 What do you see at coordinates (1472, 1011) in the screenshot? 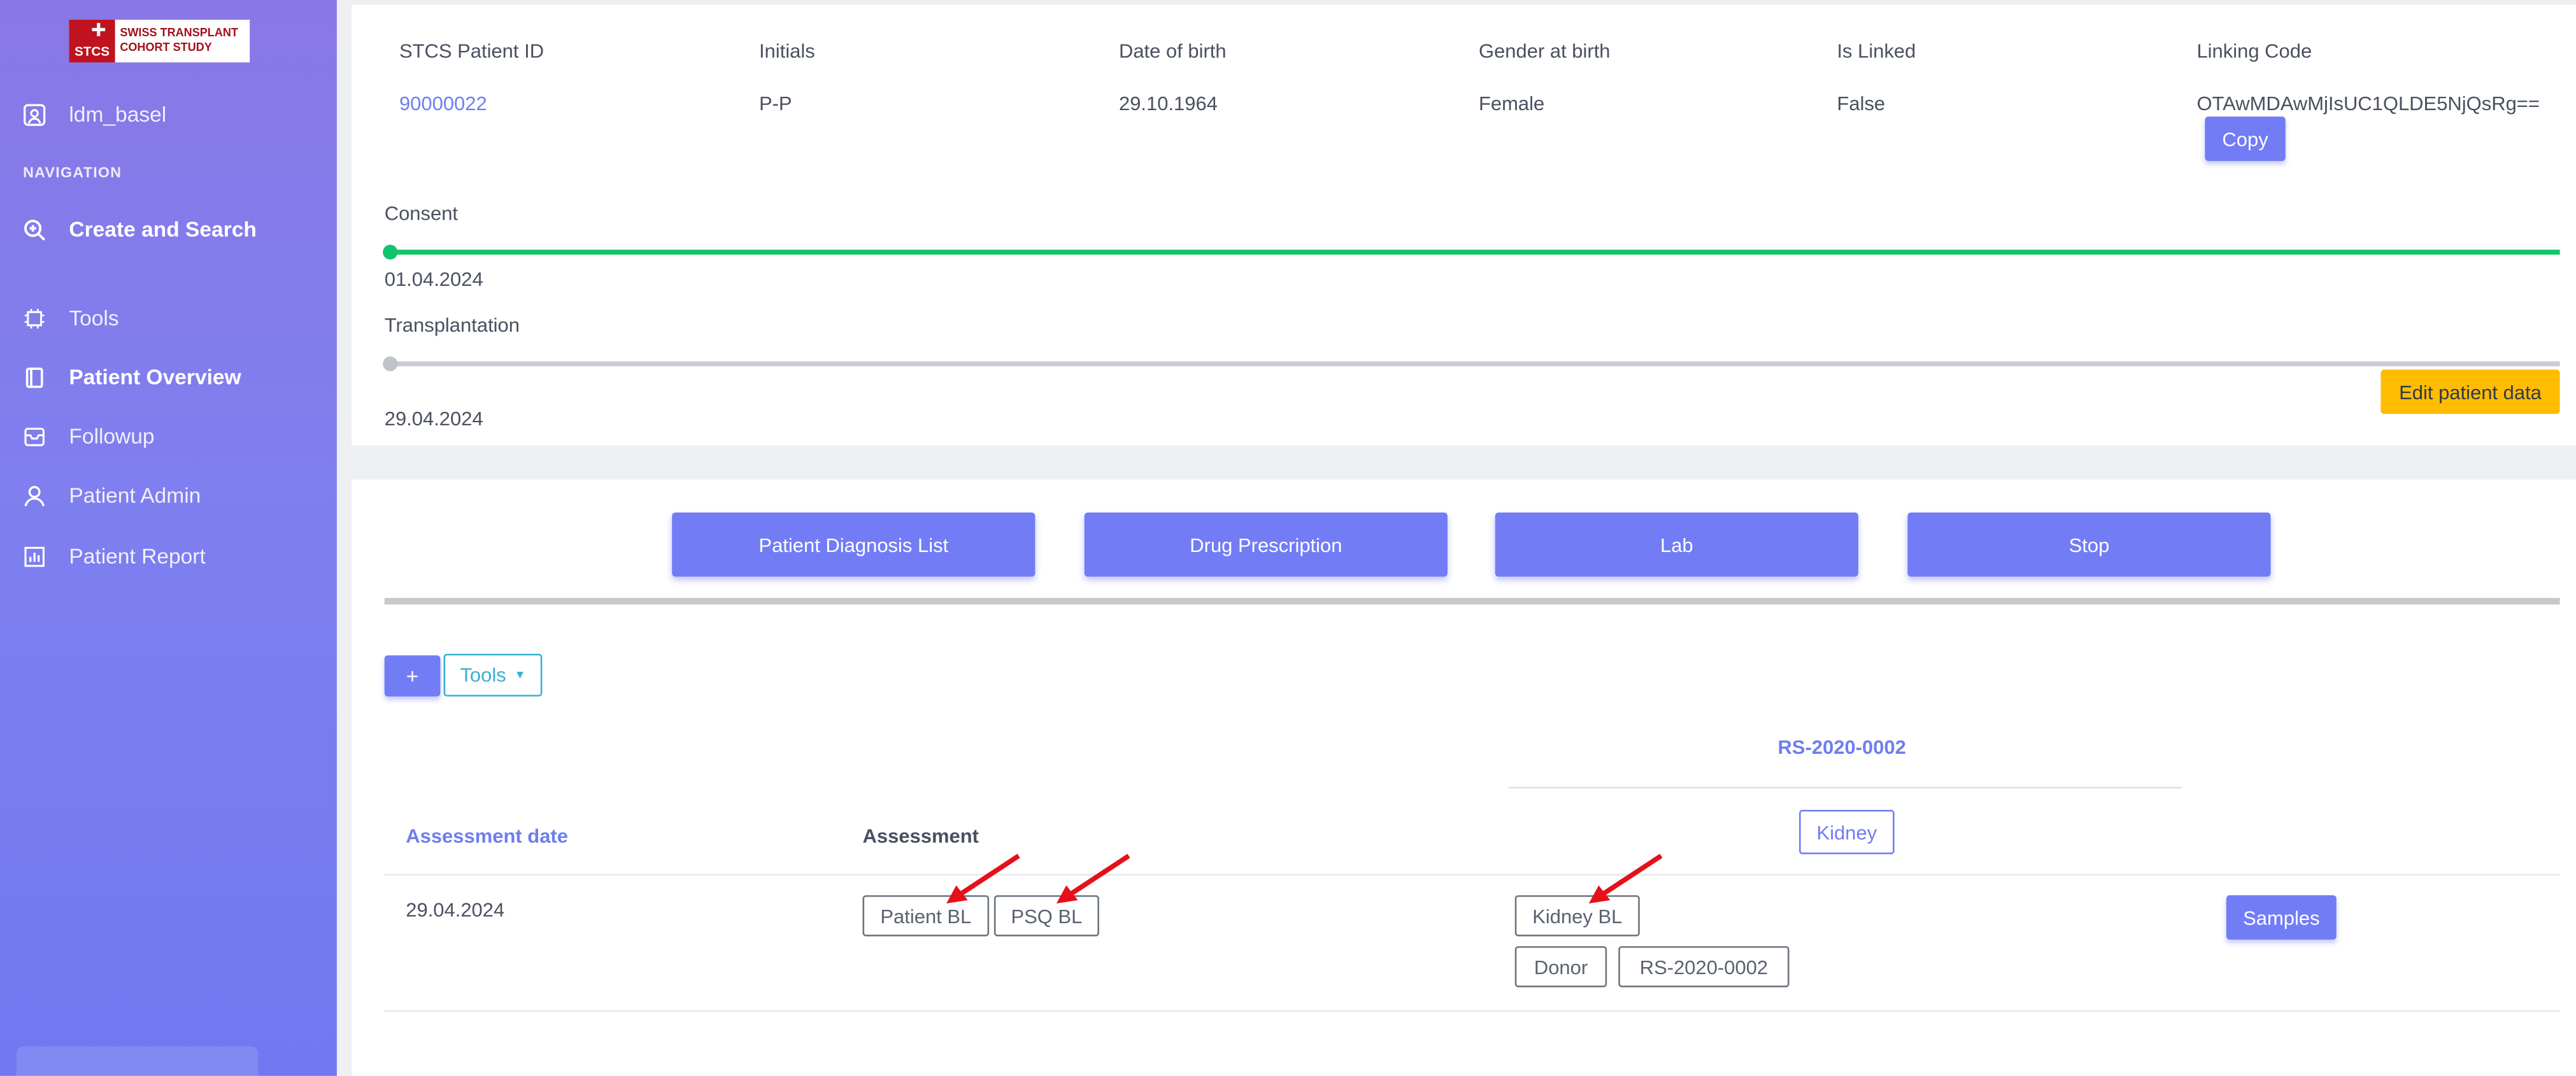
I see `table-row-divider` at bounding box center [1472, 1011].